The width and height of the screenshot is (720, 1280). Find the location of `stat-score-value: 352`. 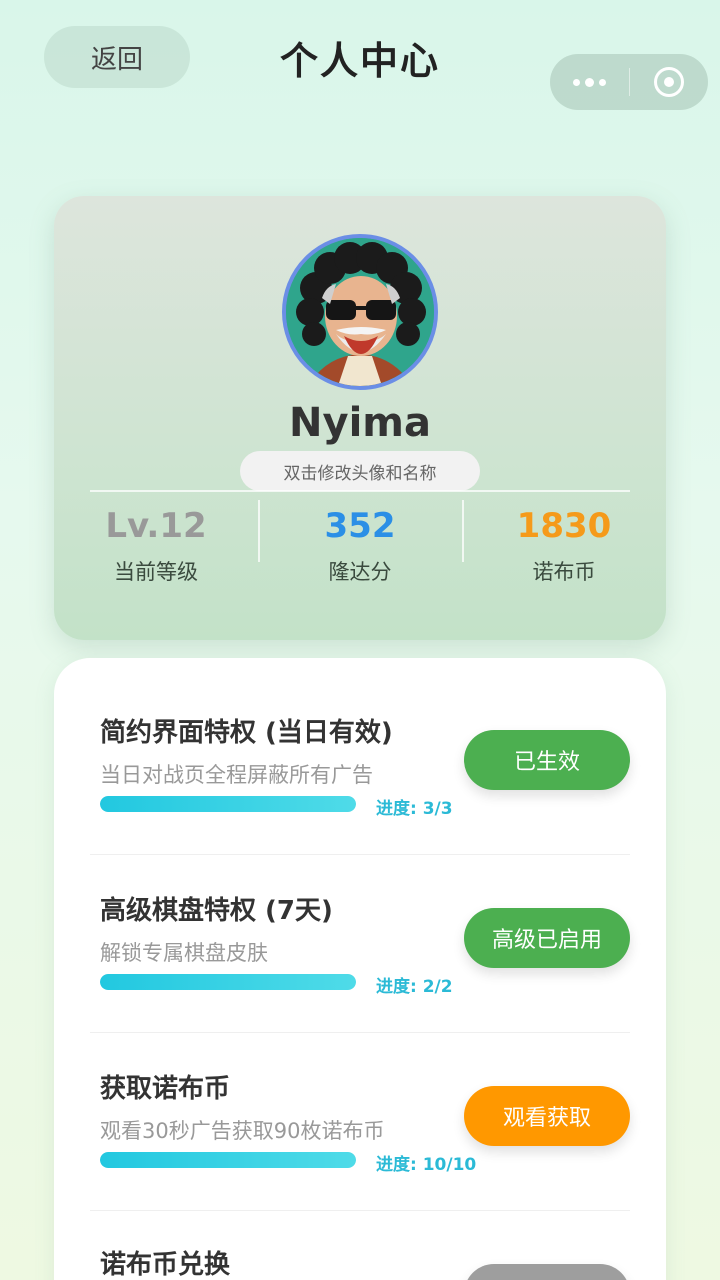

stat-score-value: 352 is located at coordinates (360, 526).